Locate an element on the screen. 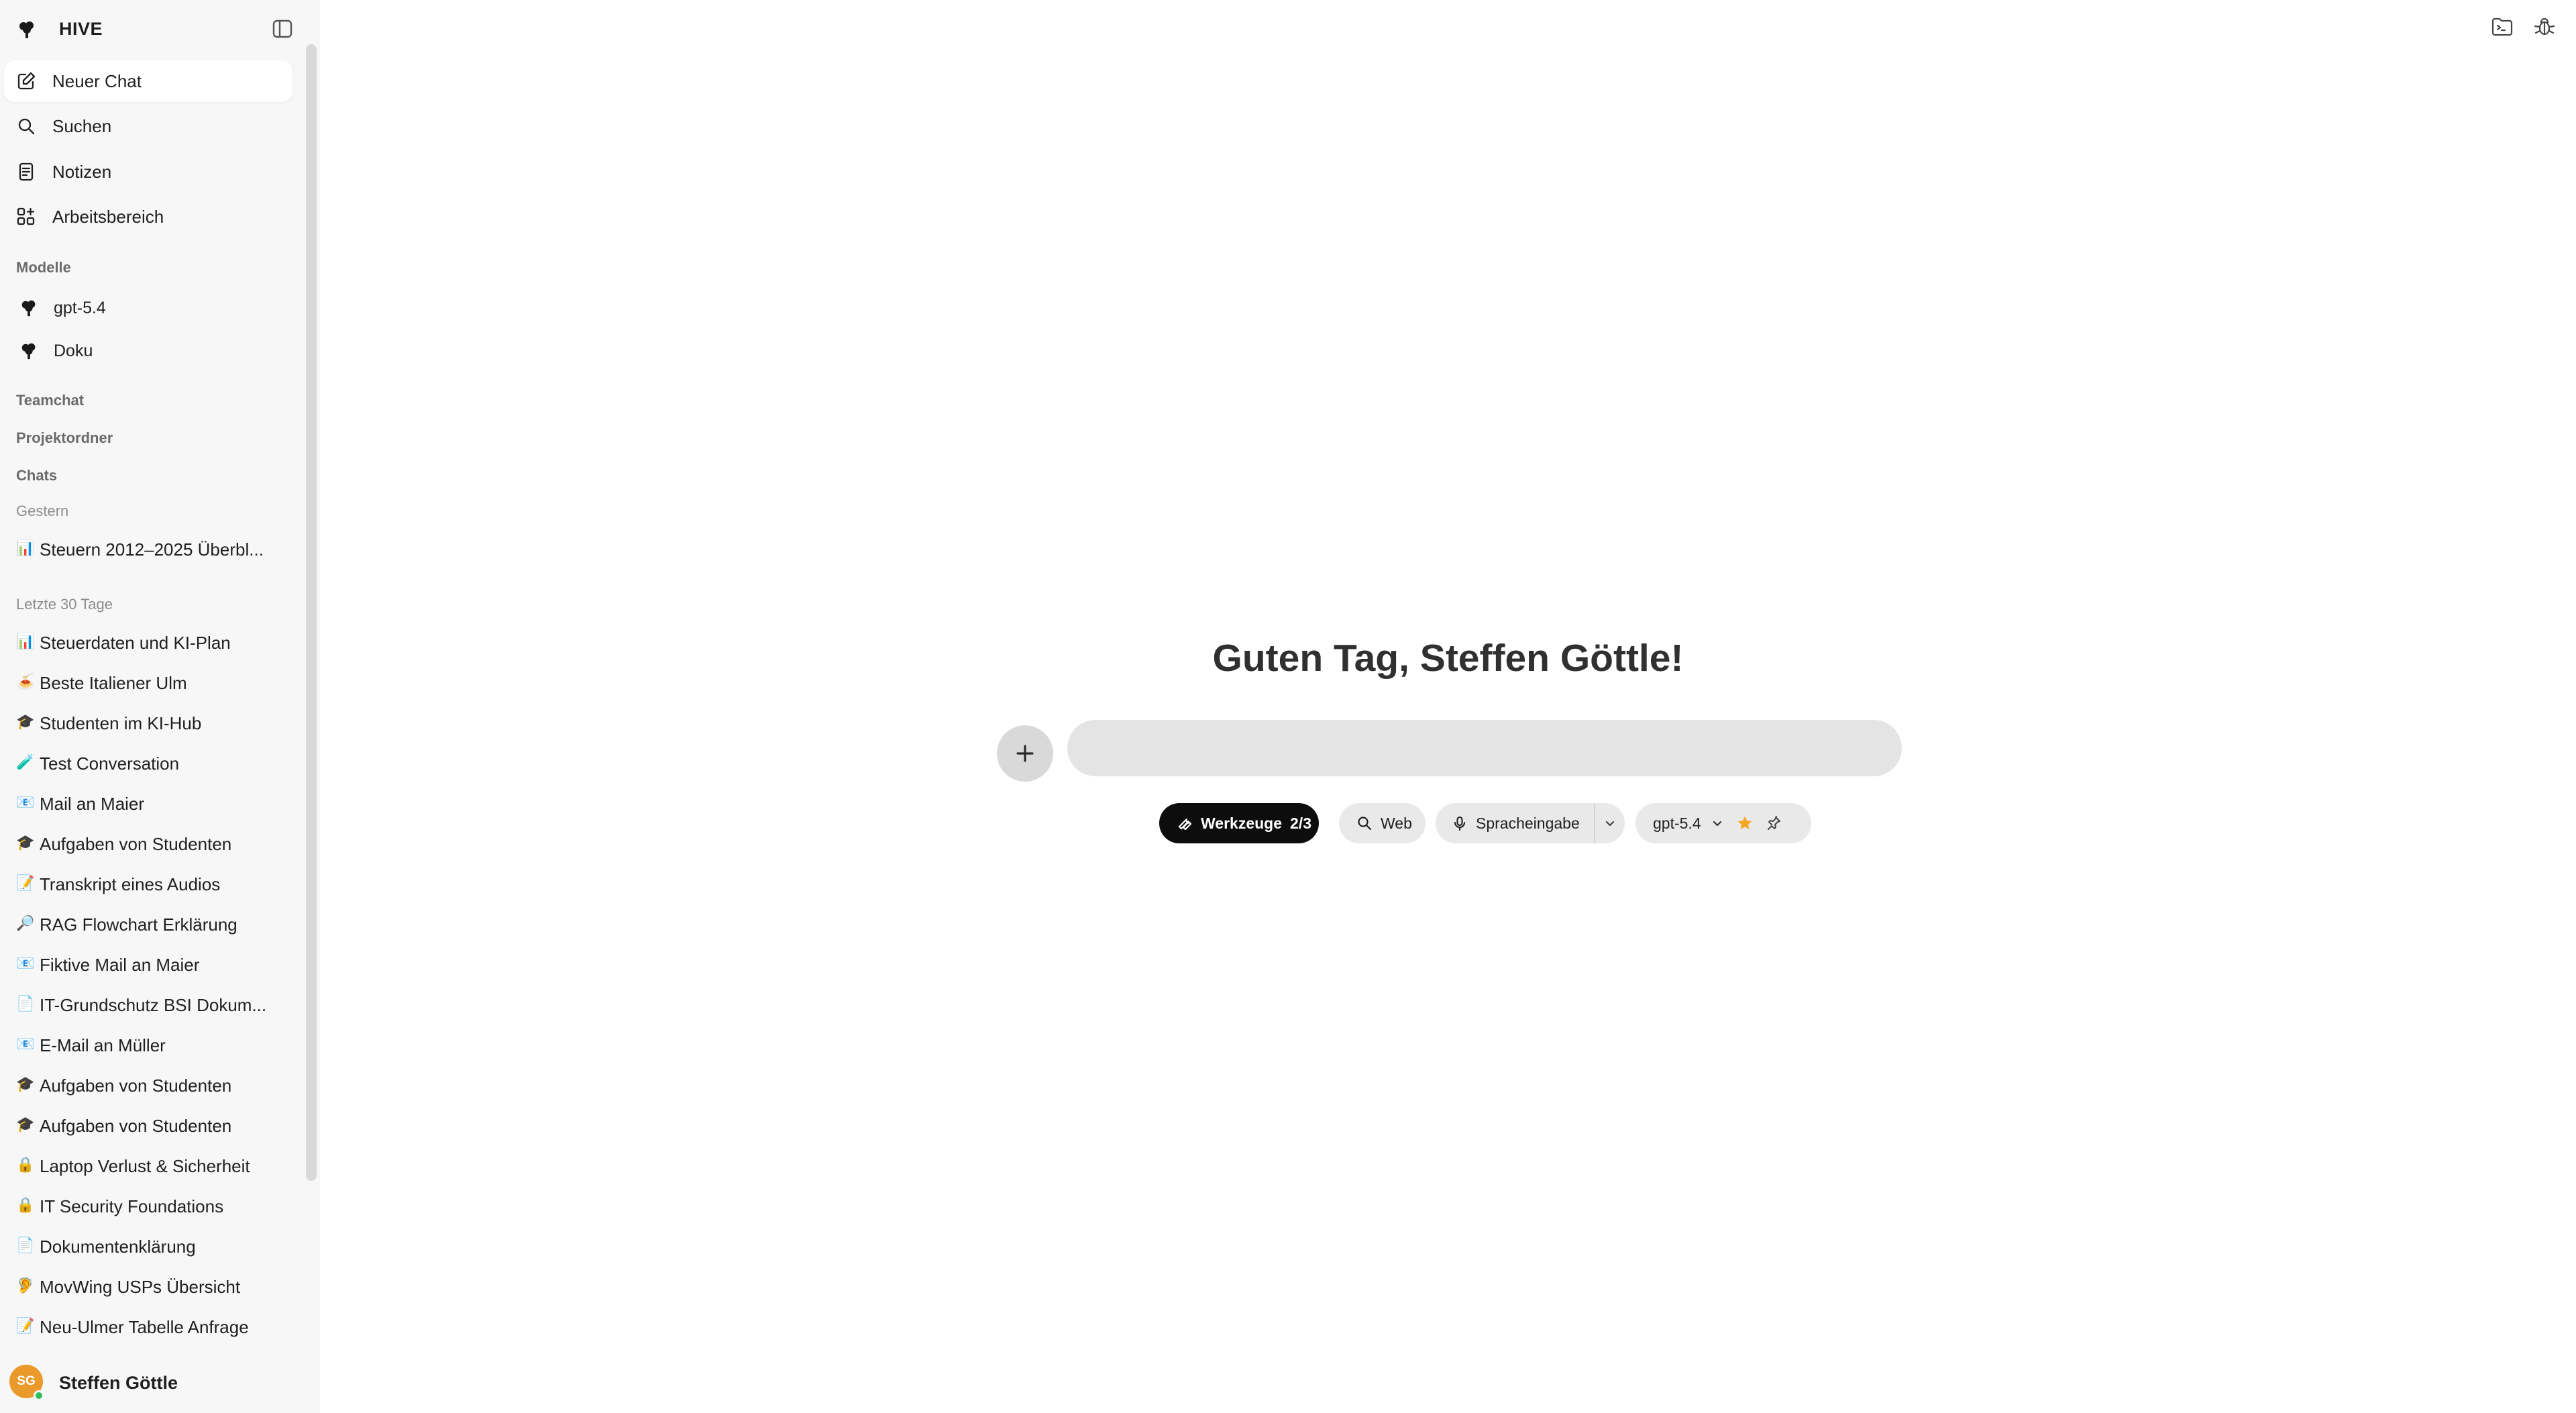 Image resolution: width=2576 pixels, height=1413 pixels. chat-item: 📝 Neu-Ulmer Tabelle Anfrage is located at coordinates (148, 1326).